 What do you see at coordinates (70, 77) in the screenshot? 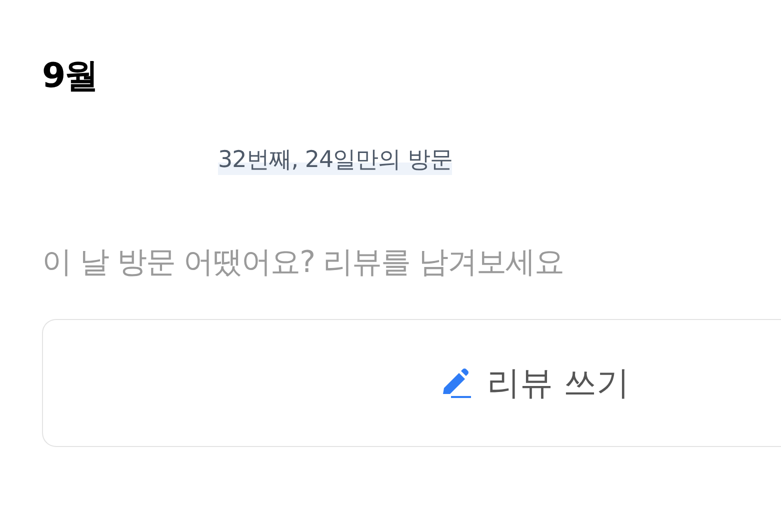
I see `month-heading: 9월` at bounding box center [70, 77].